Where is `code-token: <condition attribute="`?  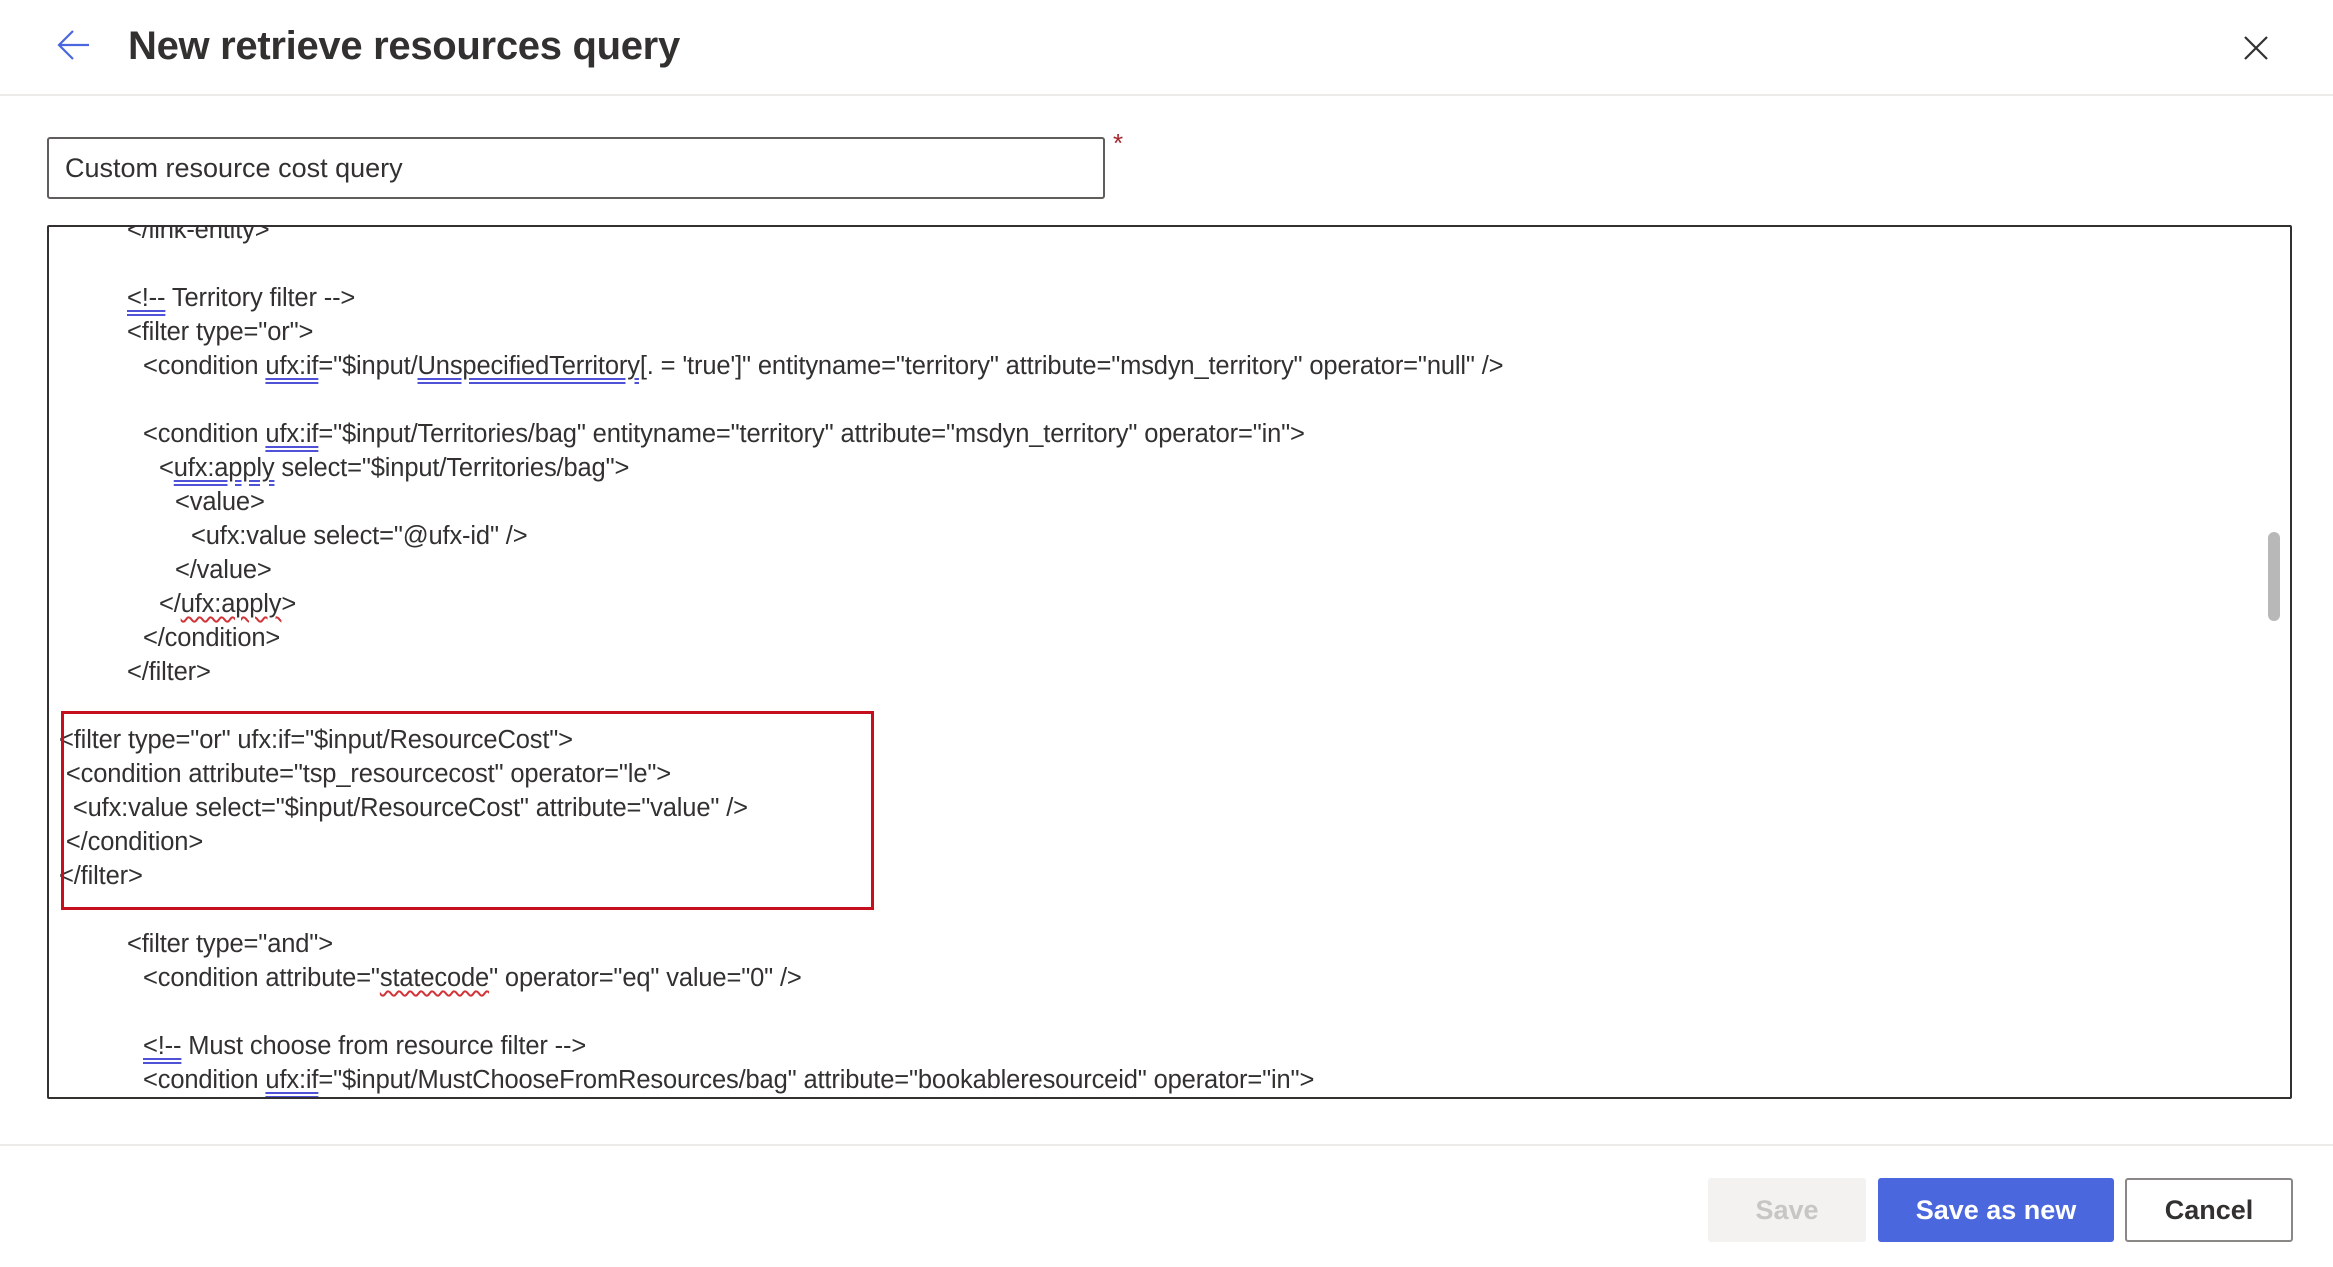 code-token: <condition attribute=" is located at coordinates (261, 978).